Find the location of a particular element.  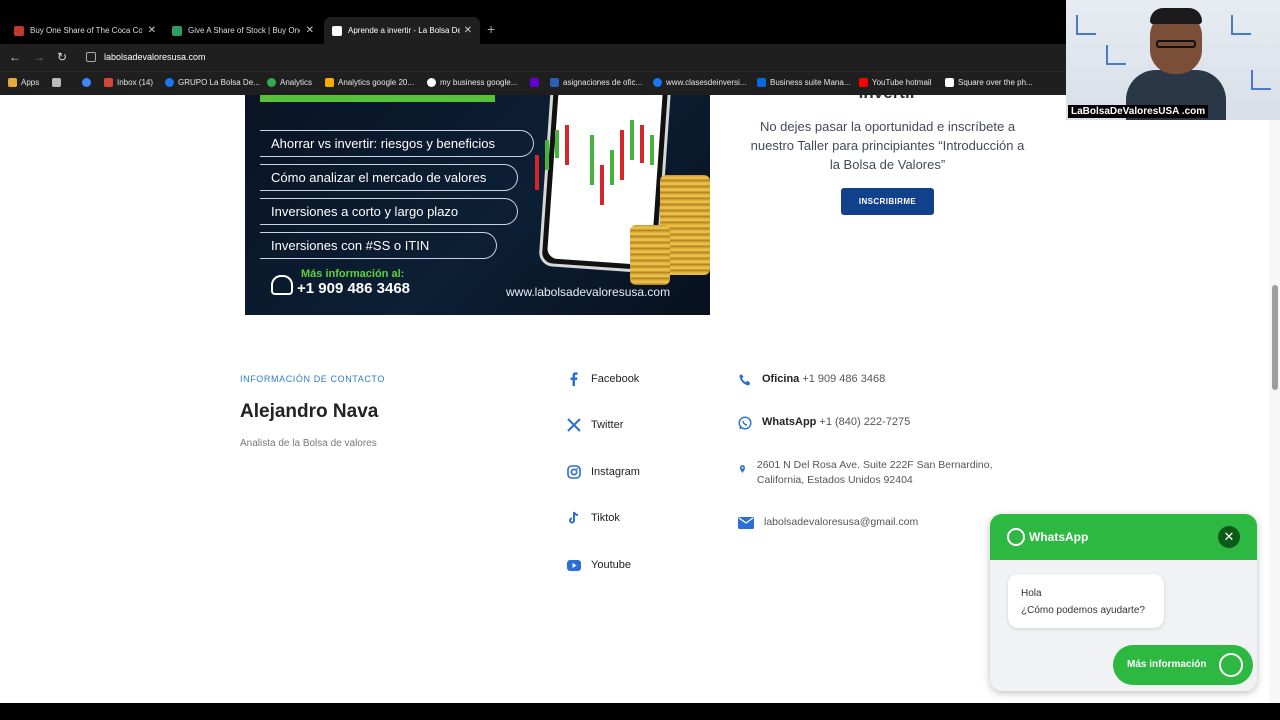

scrollbar-thumb is located at coordinates (1275, 337).